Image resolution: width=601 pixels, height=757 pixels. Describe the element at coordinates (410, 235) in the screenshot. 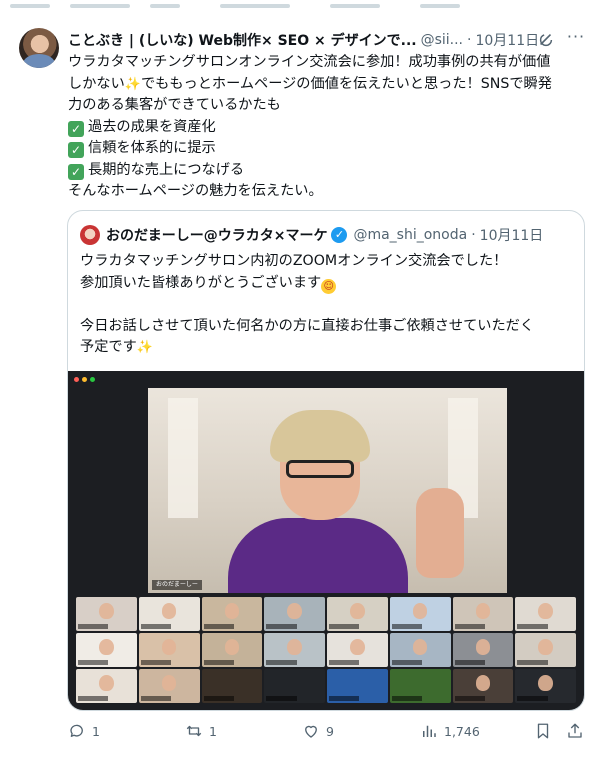

I see `quoted-author-handle: @ma_shi_onoda` at that location.